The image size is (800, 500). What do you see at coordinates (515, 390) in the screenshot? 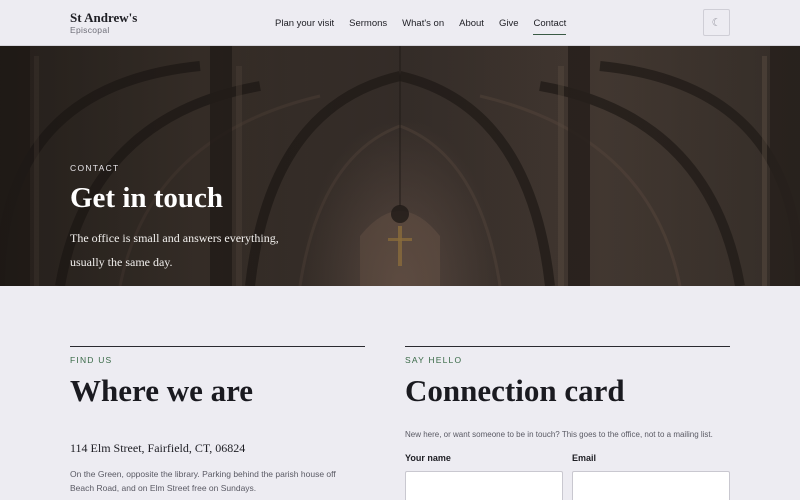
I see `connection-card-title: Connection card` at bounding box center [515, 390].